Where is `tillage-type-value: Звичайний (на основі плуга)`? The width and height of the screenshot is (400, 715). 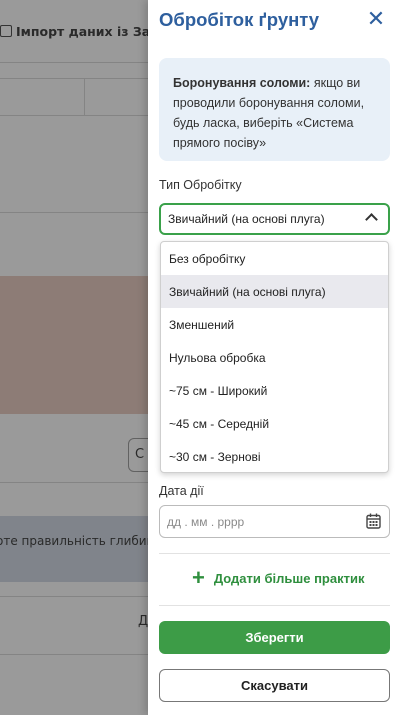 tillage-type-value: Звичайний (на основі плуга) is located at coordinates (246, 219).